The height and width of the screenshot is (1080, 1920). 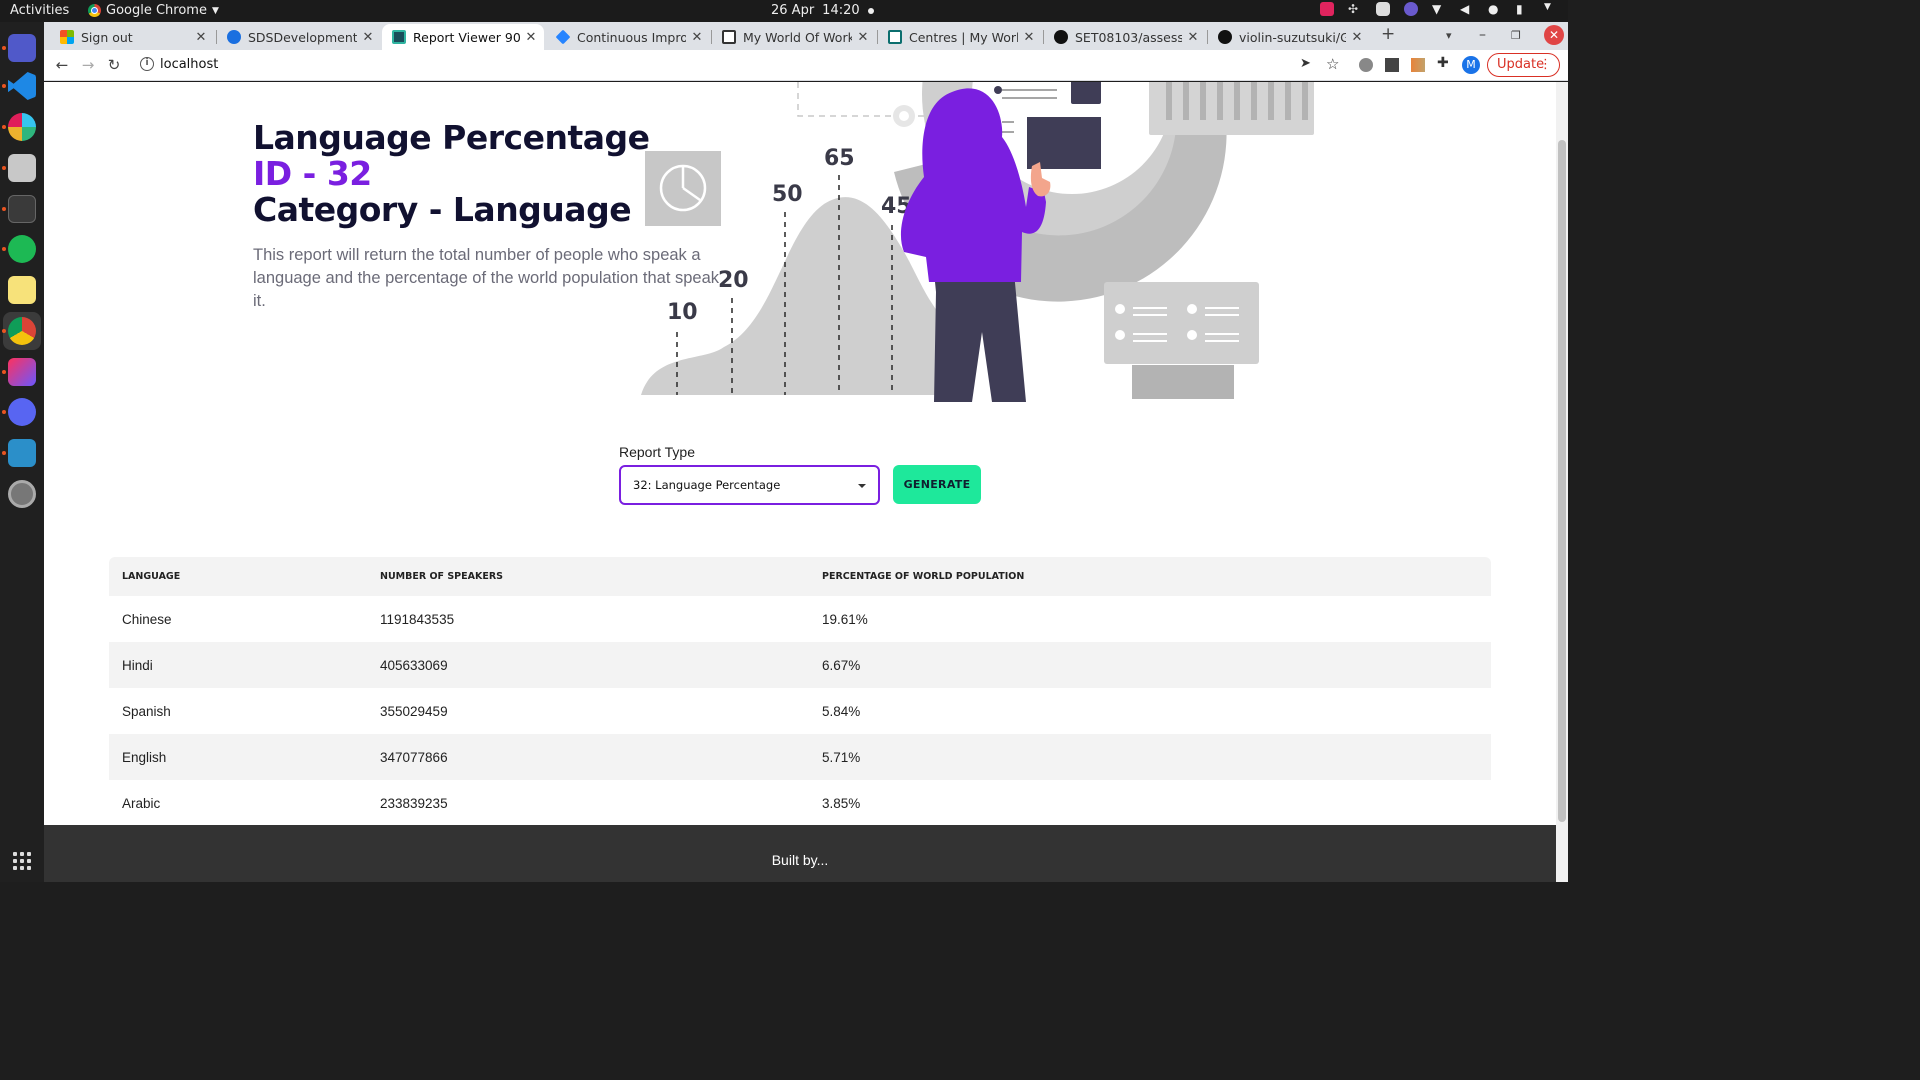 What do you see at coordinates (414, 711) in the screenshot?
I see `cell-speakers: 355029459` at bounding box center [414, 711].